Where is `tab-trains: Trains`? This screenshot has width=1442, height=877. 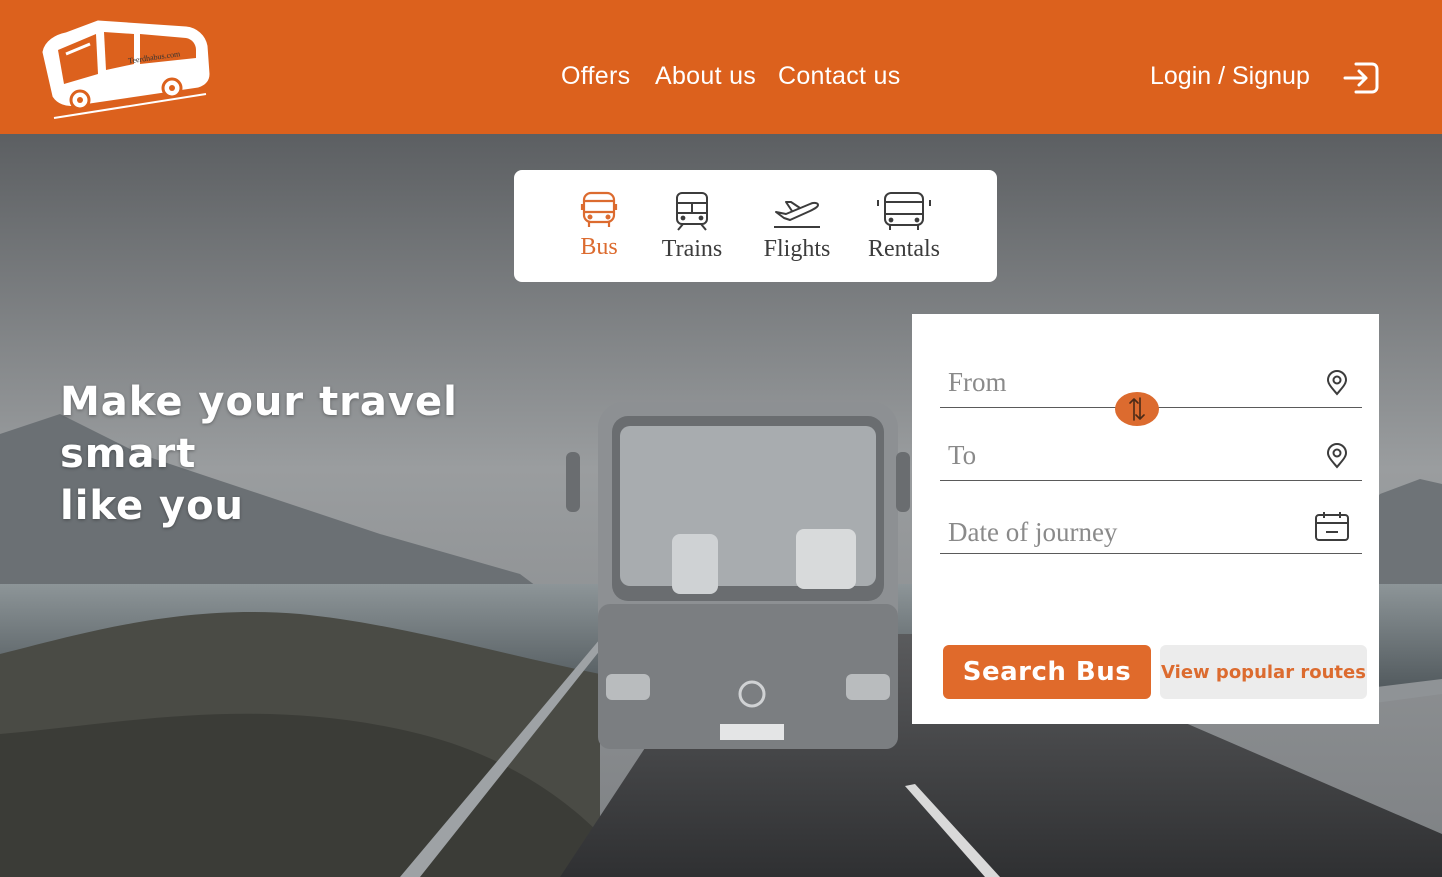
tab-trains: Trains is located at coordinates (692, 226).